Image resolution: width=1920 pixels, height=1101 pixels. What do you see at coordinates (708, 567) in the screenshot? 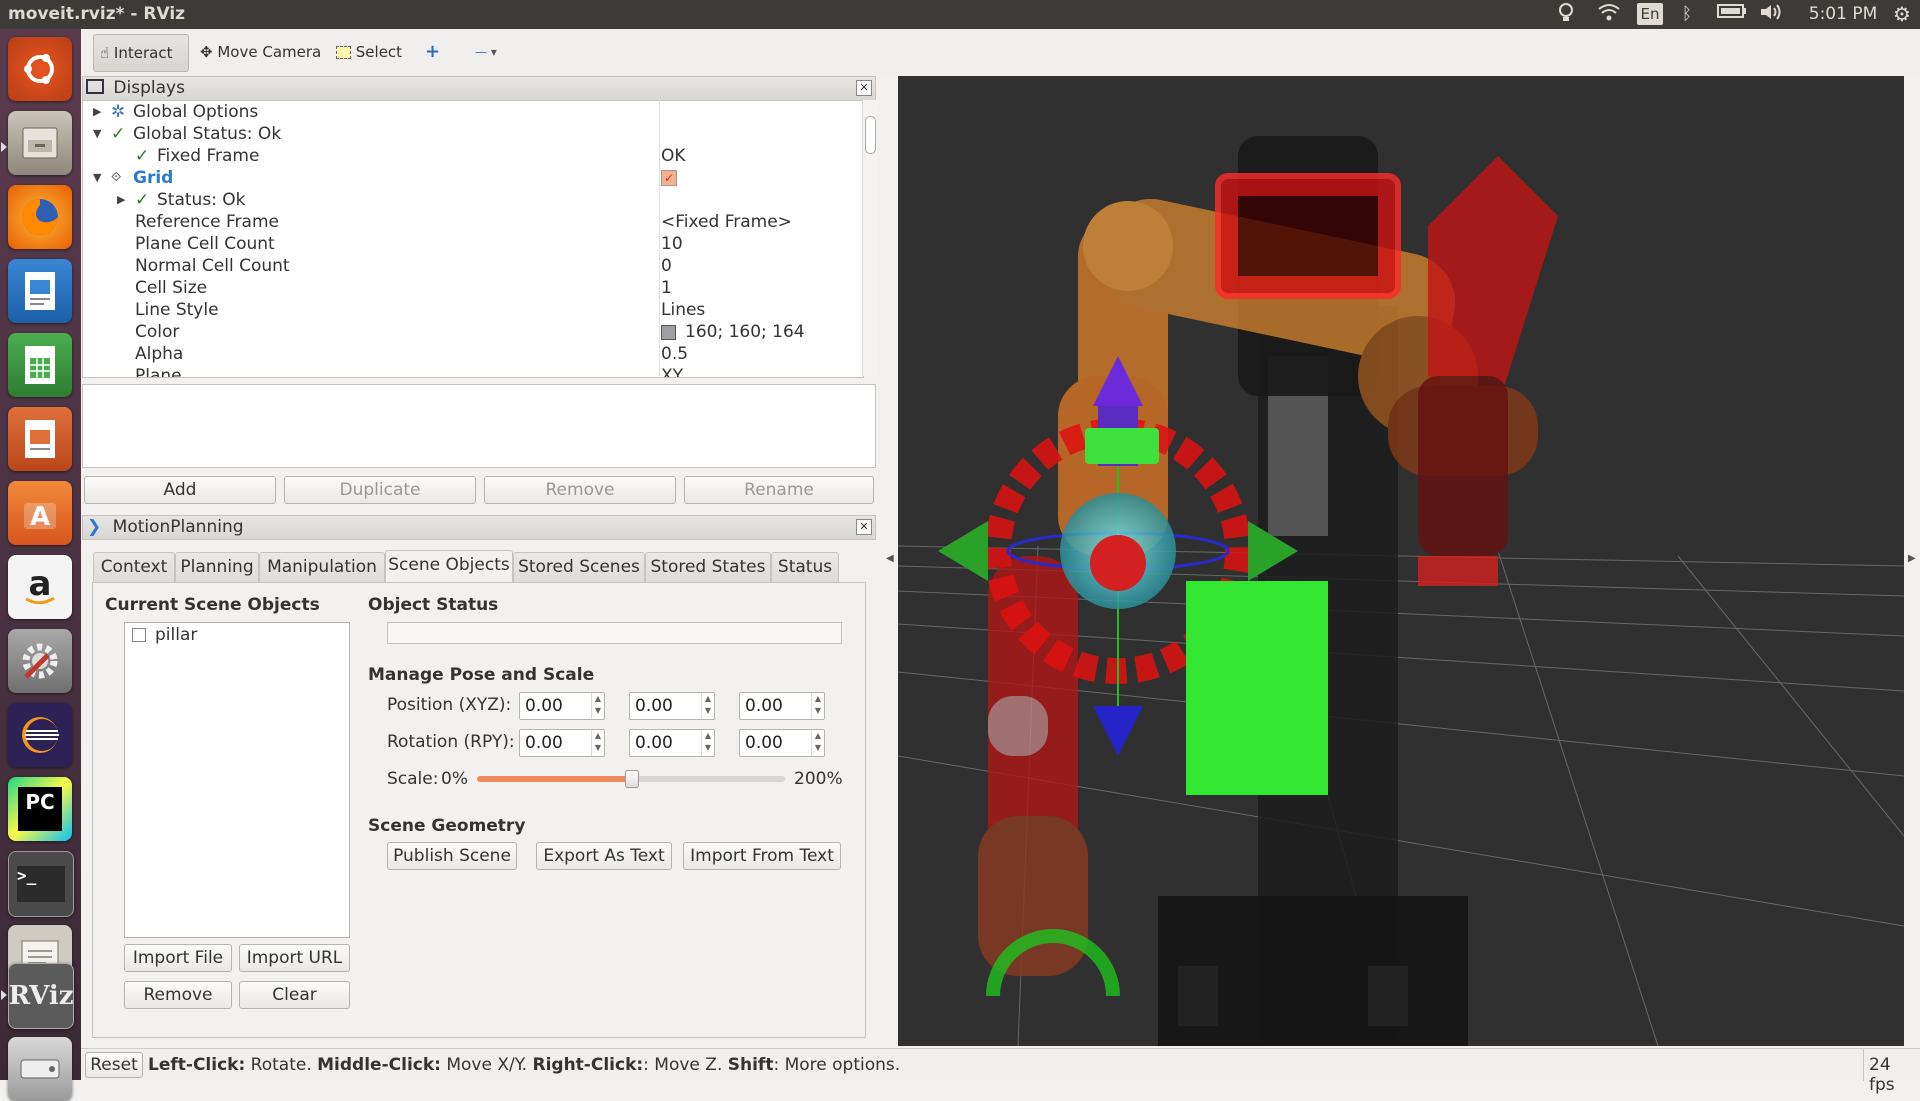
I see `tab-stored-states: Stored States` at bounding box center [708, 567].